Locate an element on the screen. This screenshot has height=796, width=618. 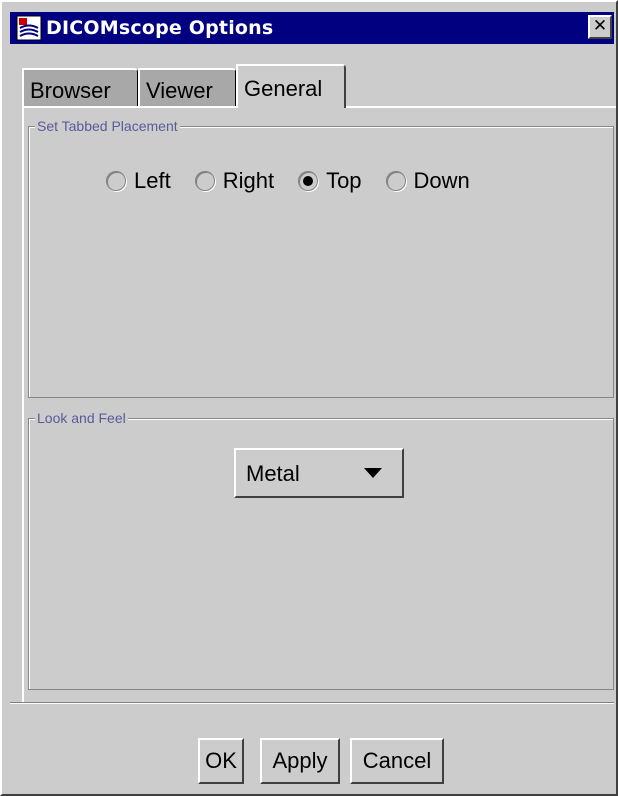
cancel-button: Cancel is located at coordinates (397, 761).